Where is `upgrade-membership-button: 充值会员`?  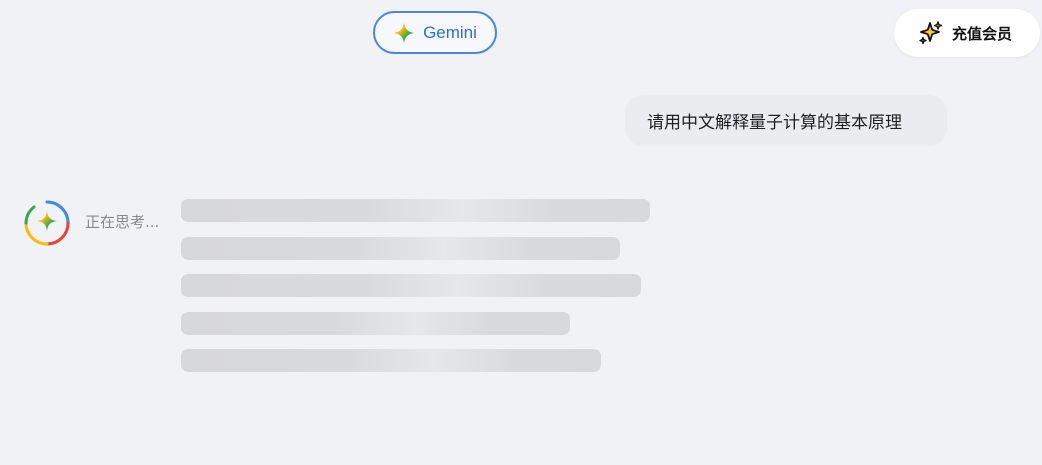
upgrade-membership-button: 充值会员 is located at coordinates (967, 33).